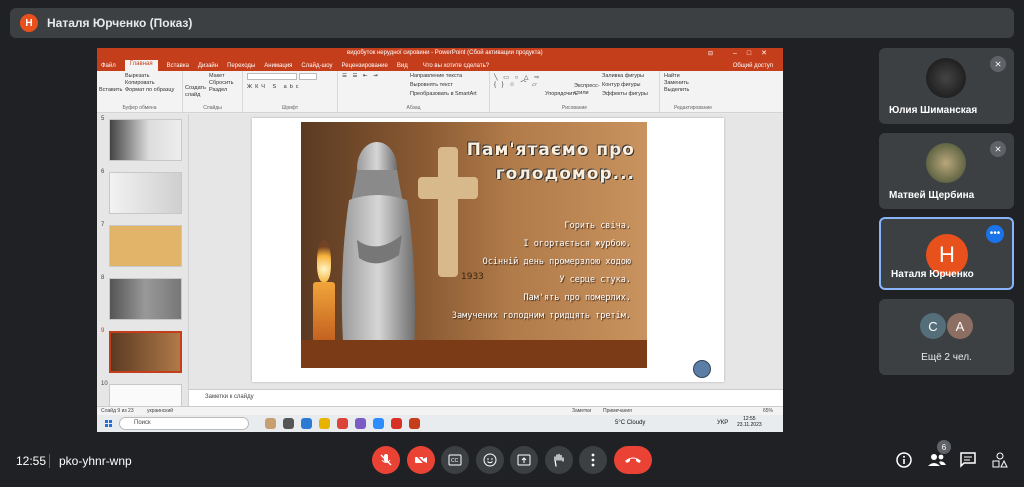 This screenshot has width=1024, height=487. I want to click on taskbar-search: Поиск, so click(184, 423).